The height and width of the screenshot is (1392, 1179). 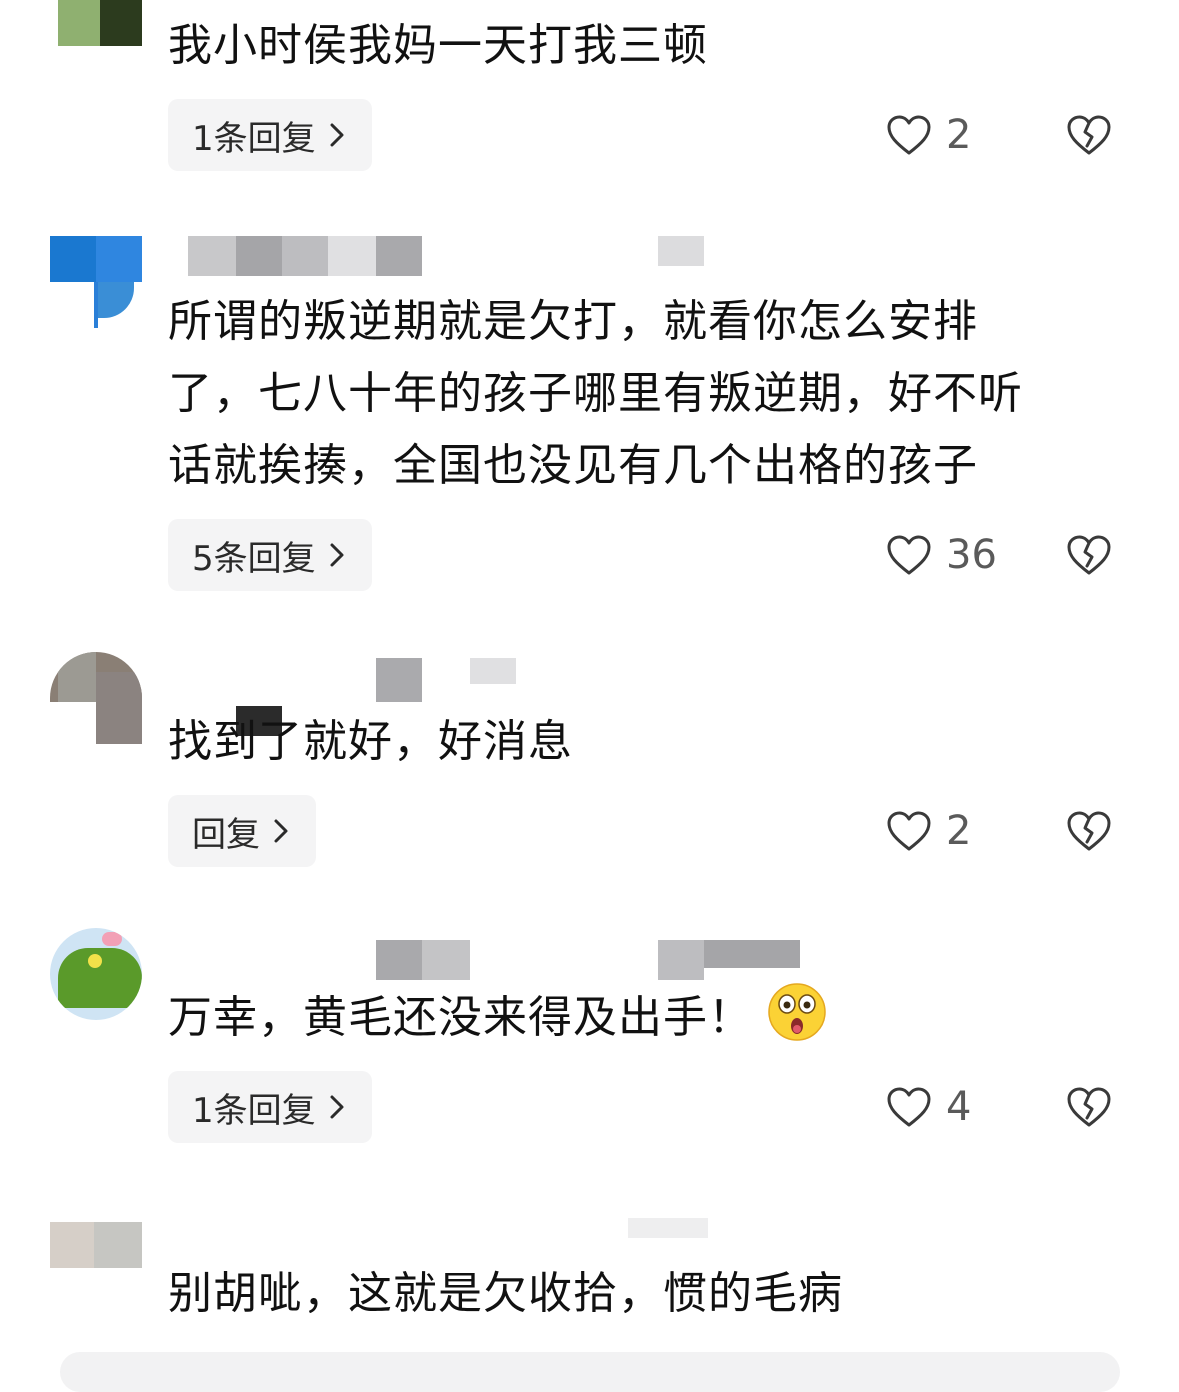 What do you see at coordinates (505, 1293) in the screenshot?
I see `comment-text: 别胡呲，这就是欠收拾，惯的毛病` at bounding box center [505, 1293].